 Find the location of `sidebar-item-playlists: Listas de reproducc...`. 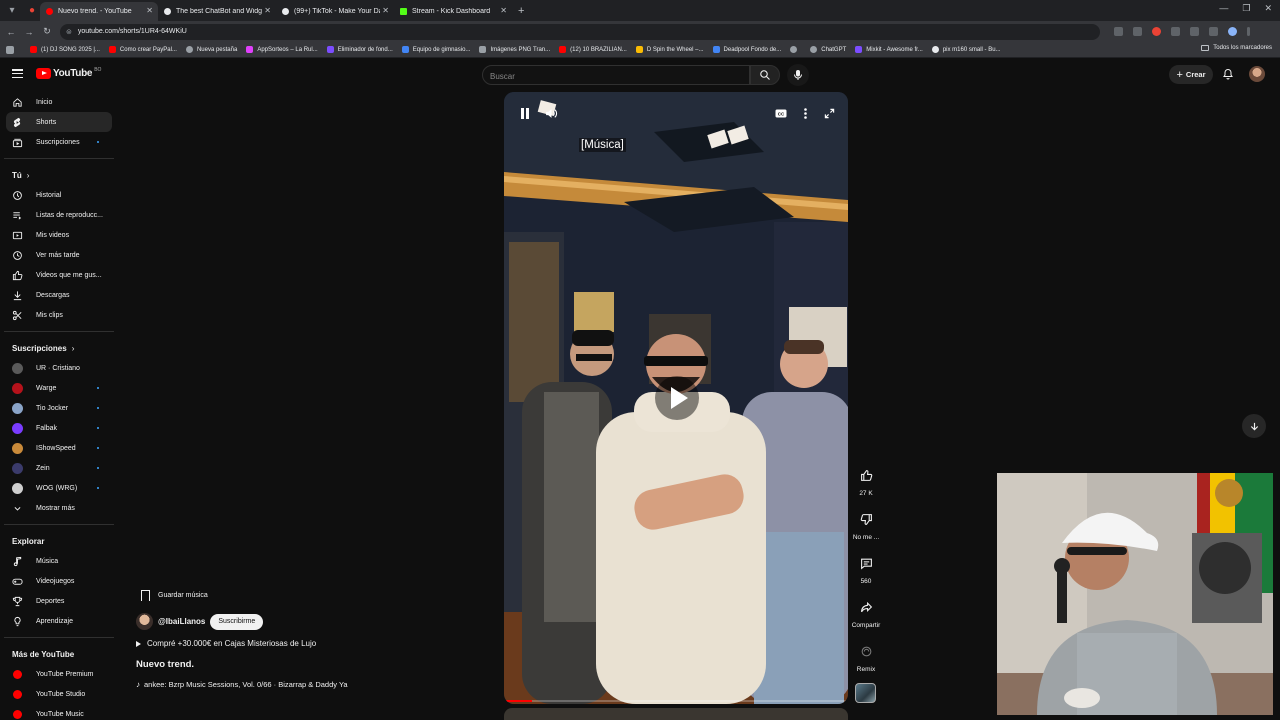

sidebar-item-playlists: Listas de reproducc... is located at coordinates (59, 215).